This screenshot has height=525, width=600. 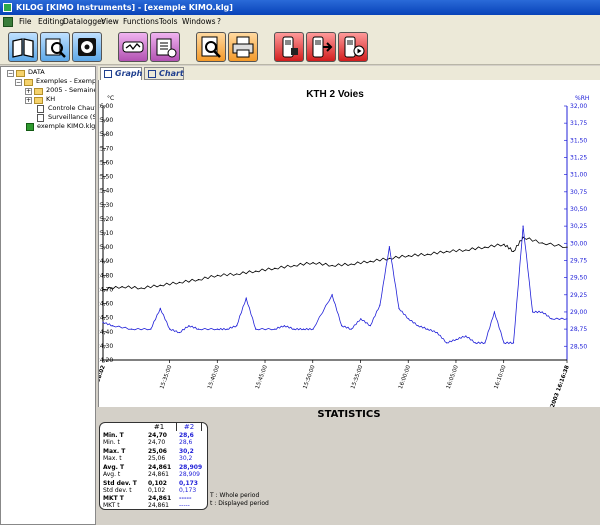 I want to click on toolbar, so click(x=300, y=47).